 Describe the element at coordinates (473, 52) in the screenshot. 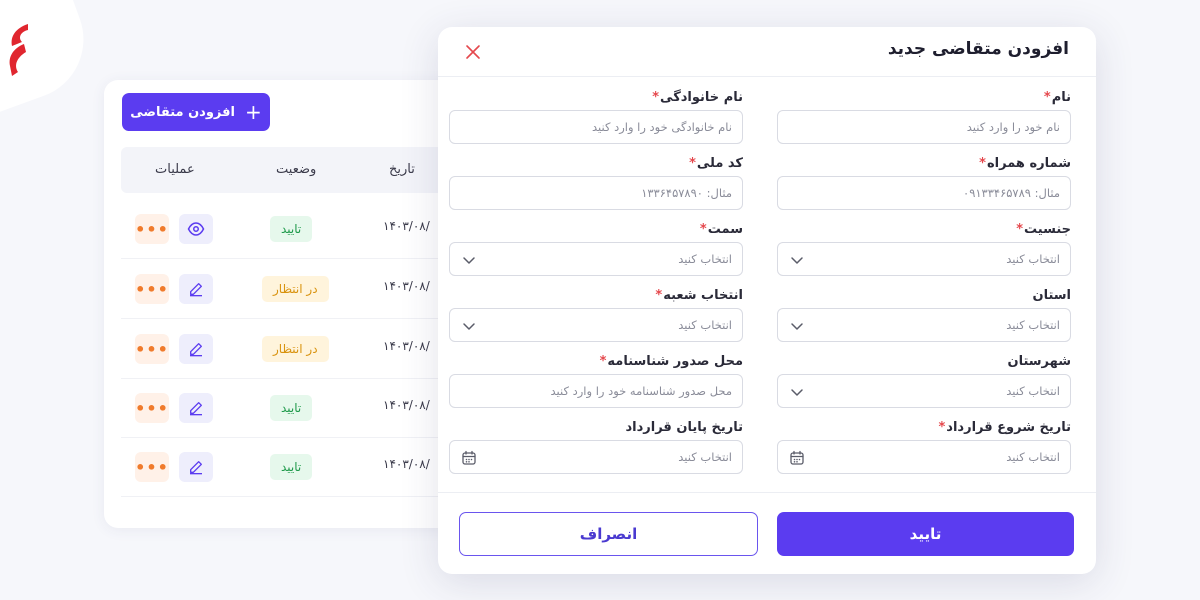

I see `close-icon` at that location.